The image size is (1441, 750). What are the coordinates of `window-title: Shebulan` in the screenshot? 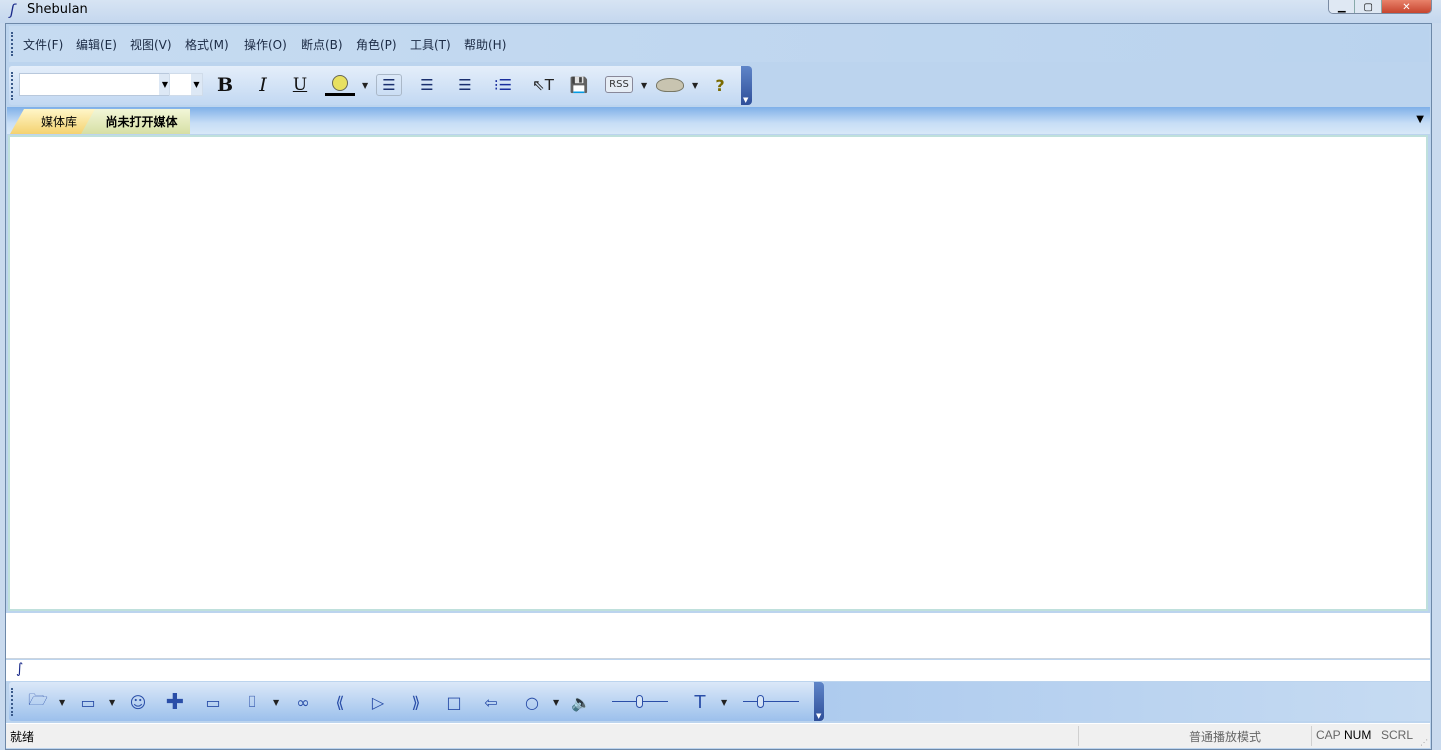 It's located at (57, 9).